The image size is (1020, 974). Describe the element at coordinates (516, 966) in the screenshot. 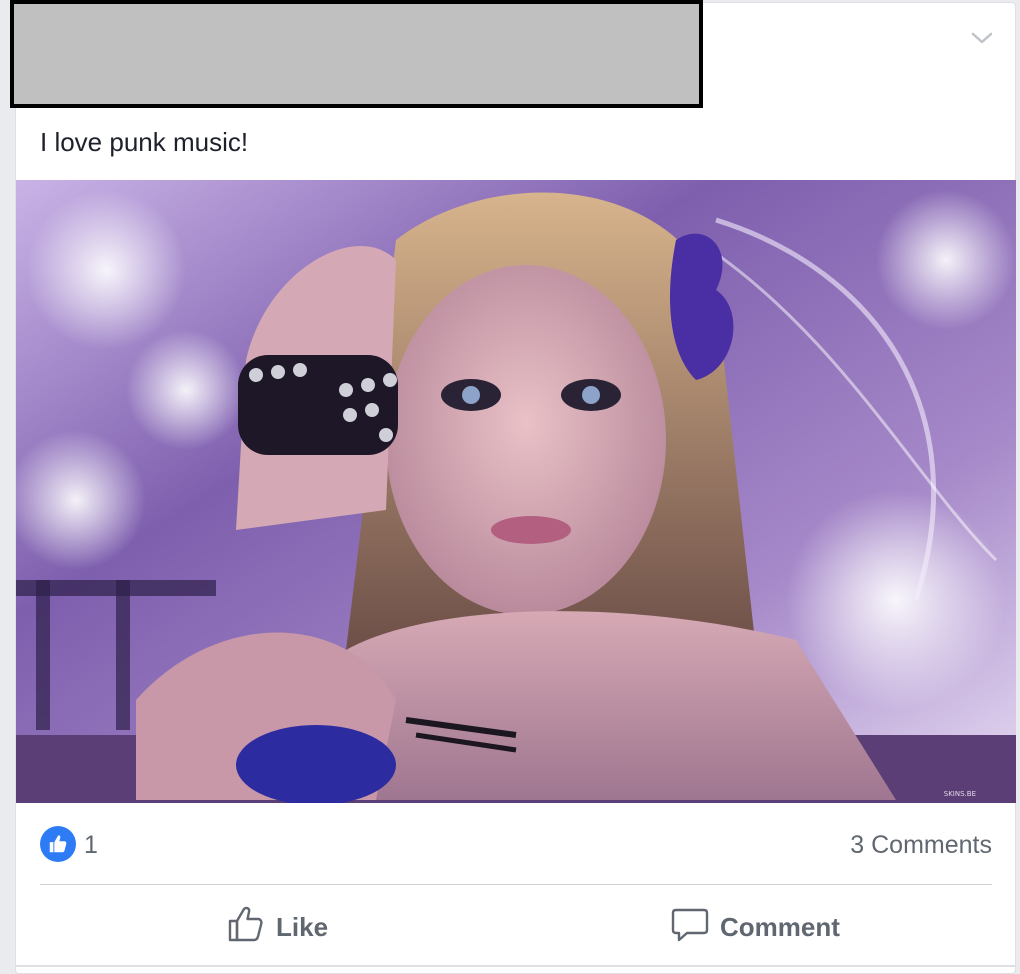

I see `card-bottom-border` at that location.